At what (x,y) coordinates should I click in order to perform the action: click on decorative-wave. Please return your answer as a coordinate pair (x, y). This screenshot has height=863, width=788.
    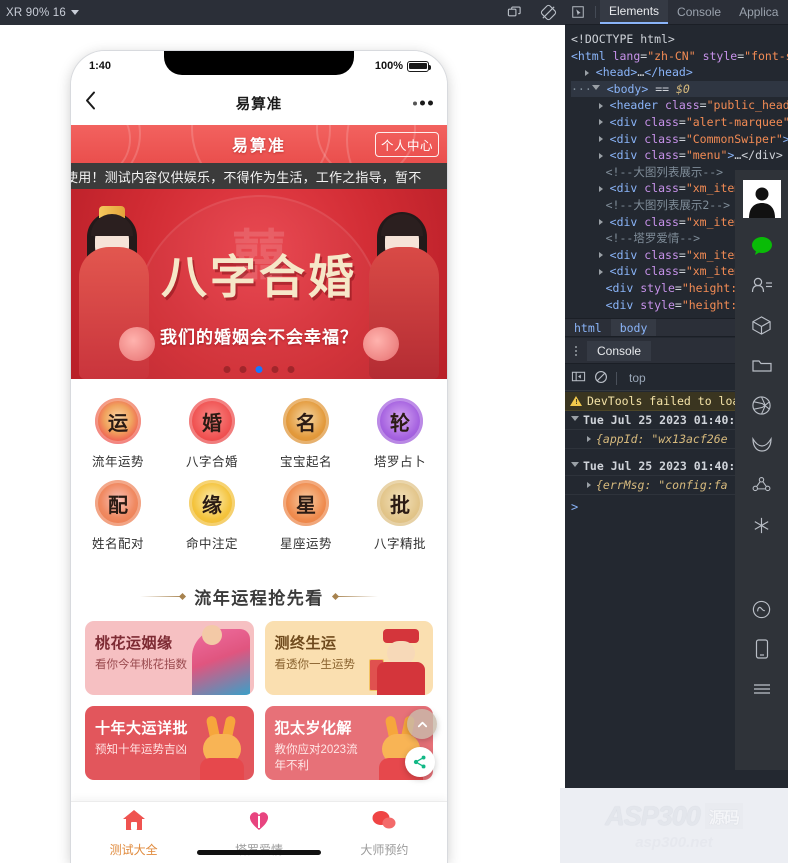
    Looking at the image, I should click on (101, 144).